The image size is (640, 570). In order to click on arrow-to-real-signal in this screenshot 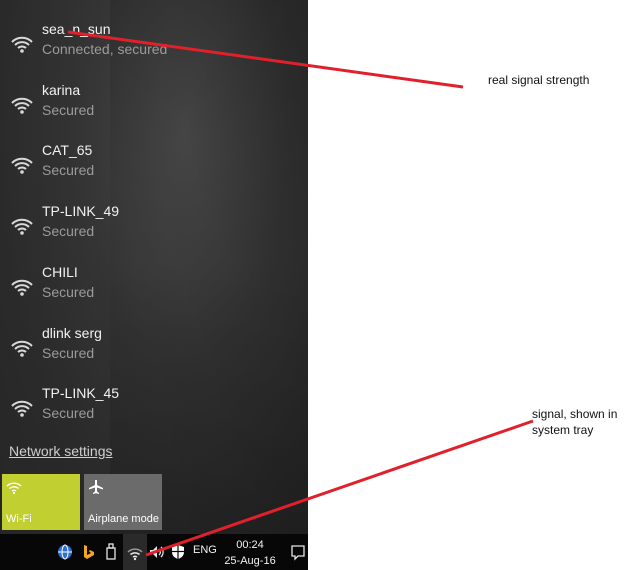, I will do `click(265, 59)`.